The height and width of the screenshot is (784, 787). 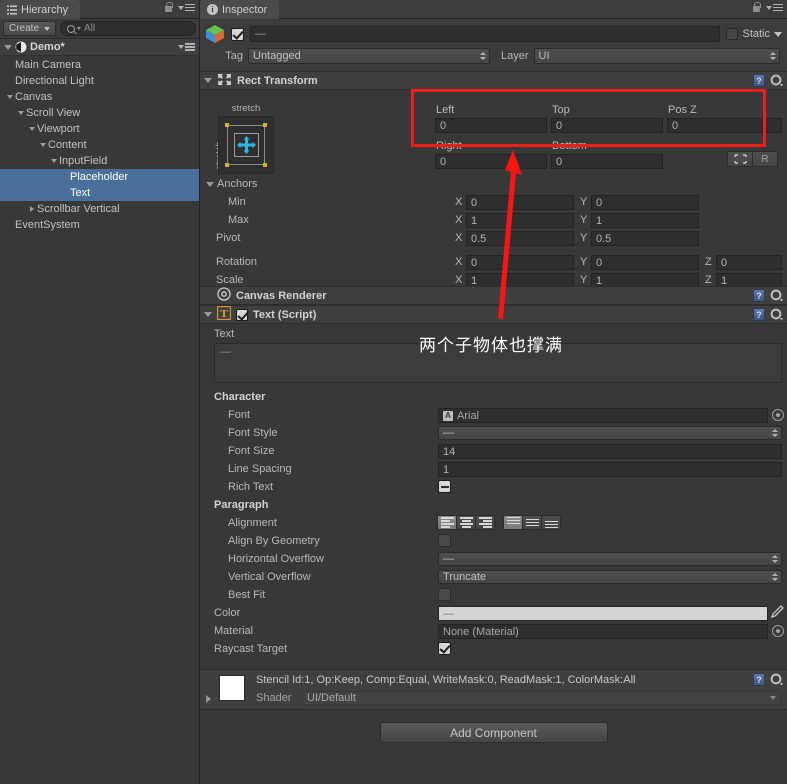 I want to click on component-header-text-script: T Text (Script) ?, so click(x=493, y=314).